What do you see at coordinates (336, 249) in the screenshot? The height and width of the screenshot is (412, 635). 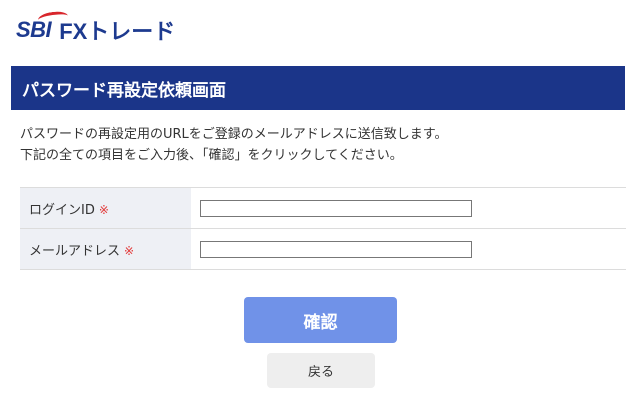 I see `email-input` at bounding box center [336, 249].